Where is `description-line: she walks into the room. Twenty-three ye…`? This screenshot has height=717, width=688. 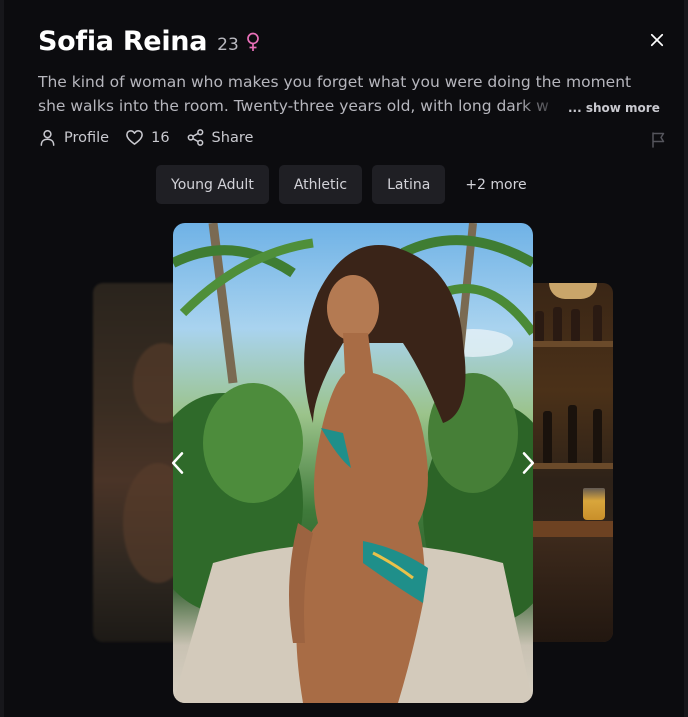 description-line: she walks into the room. Twenty-three ye… is located at coordinates (302, 106).